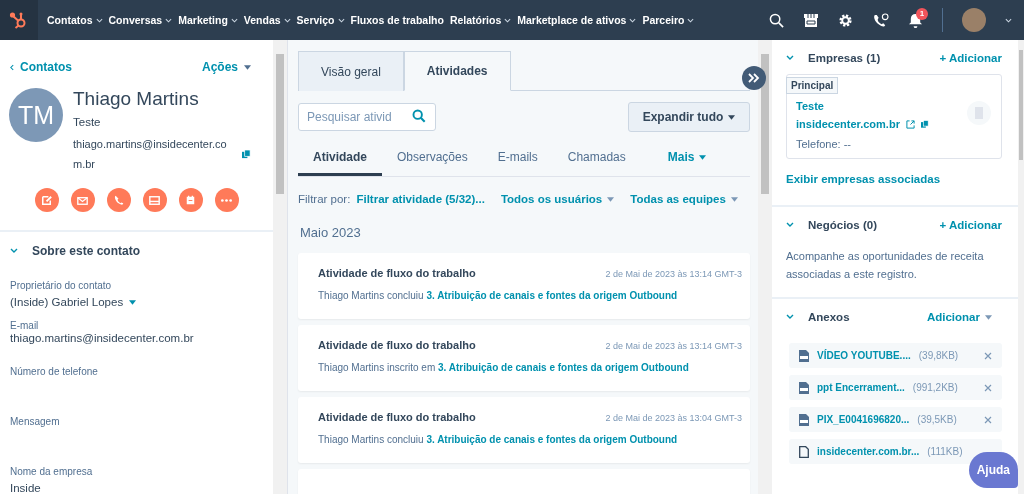 Image resolution: width=1024 pixels, height=494 pixels. What do you see at coordinates (52, 471) in the screenshot?
I see `field-label: Nome da empresa` at bounding box center [52, 471].